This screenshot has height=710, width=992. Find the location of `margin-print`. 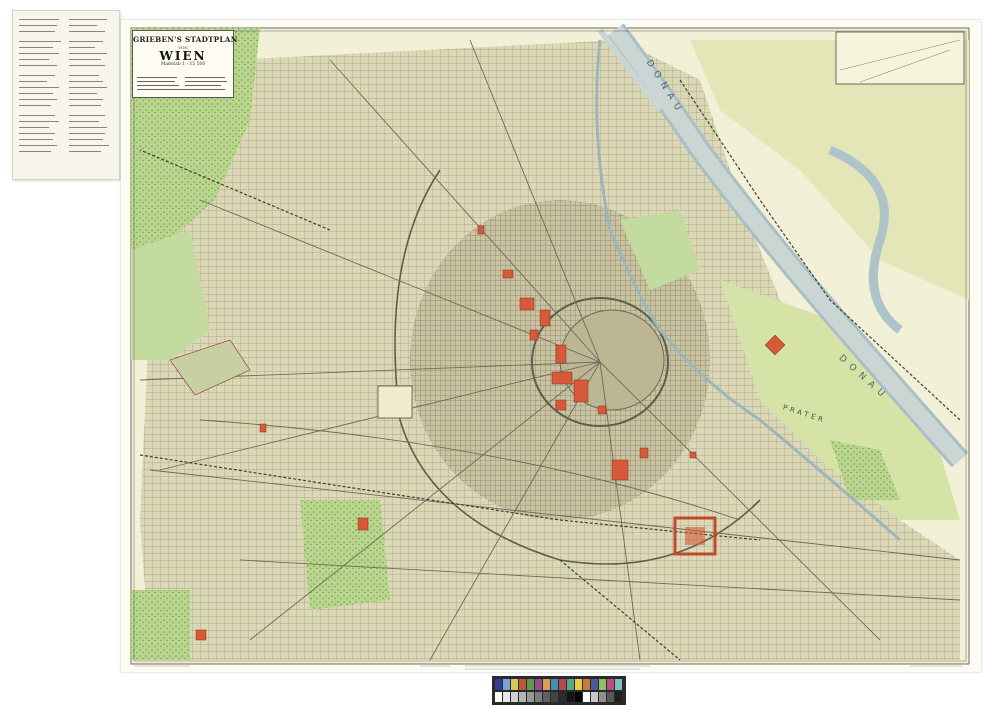

margin-print is located at coordinates (548, 667).